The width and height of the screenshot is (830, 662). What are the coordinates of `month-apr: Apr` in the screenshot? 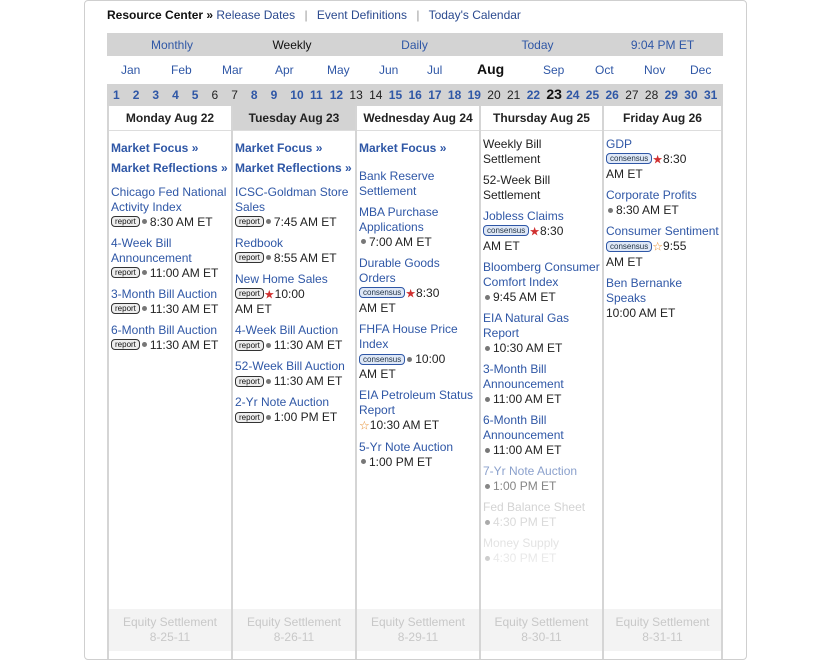 It's located at (284, 70).